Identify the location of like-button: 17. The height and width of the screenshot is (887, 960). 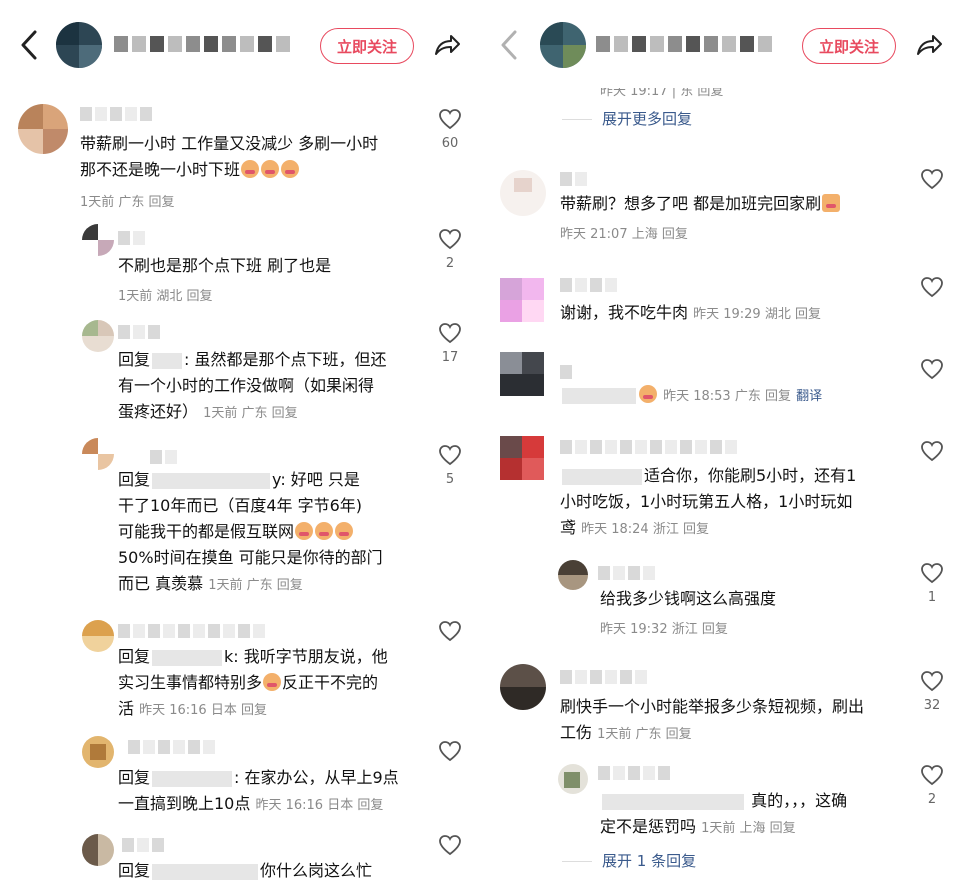
(450, 343).